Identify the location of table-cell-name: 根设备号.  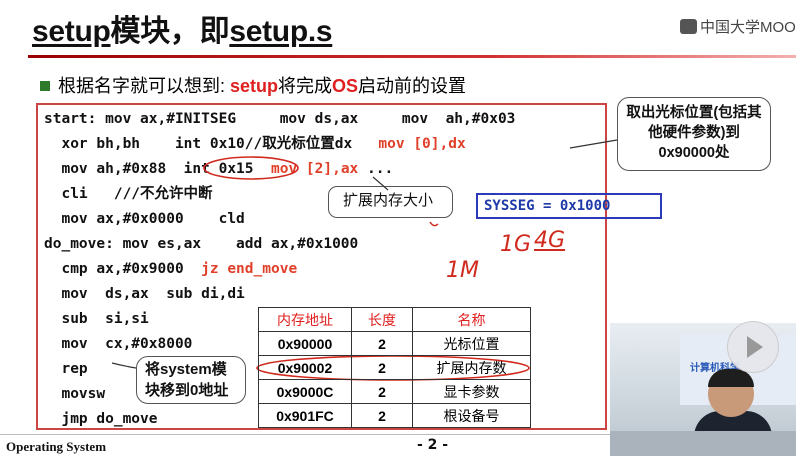
(471, 415).